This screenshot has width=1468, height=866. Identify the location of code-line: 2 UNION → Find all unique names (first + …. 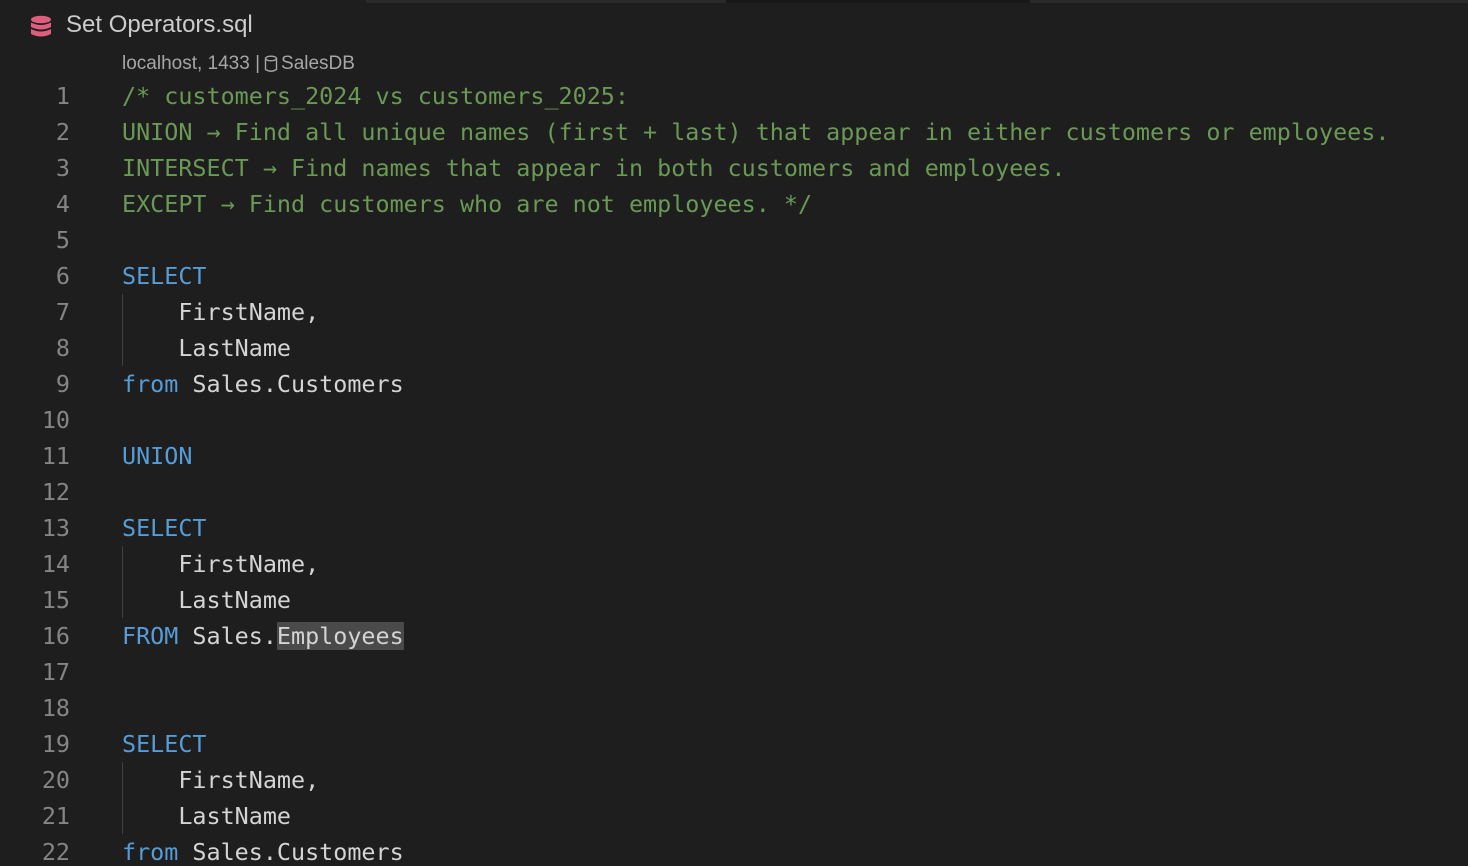
(734, 132).